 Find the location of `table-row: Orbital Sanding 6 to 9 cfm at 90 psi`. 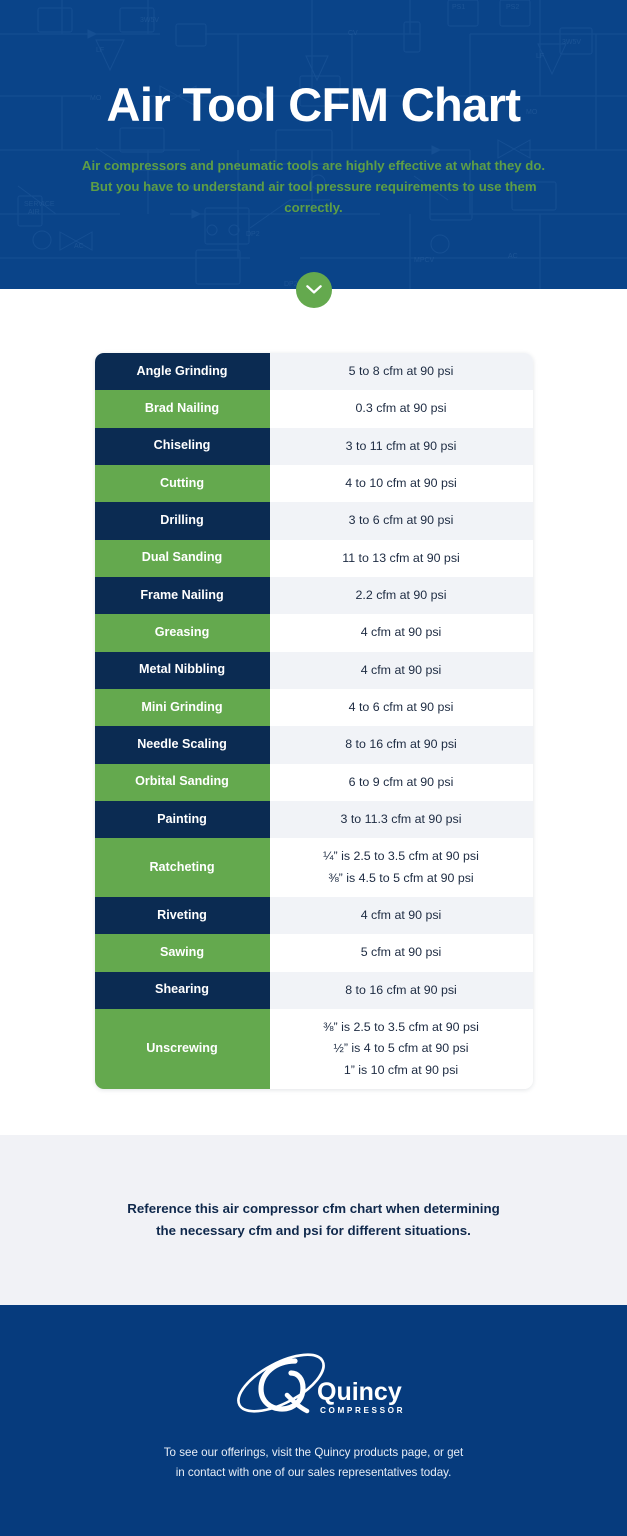

table-row: Orbital Sanding 6 to 9 cfm at 90 psi is located at coordinates (313, 782).